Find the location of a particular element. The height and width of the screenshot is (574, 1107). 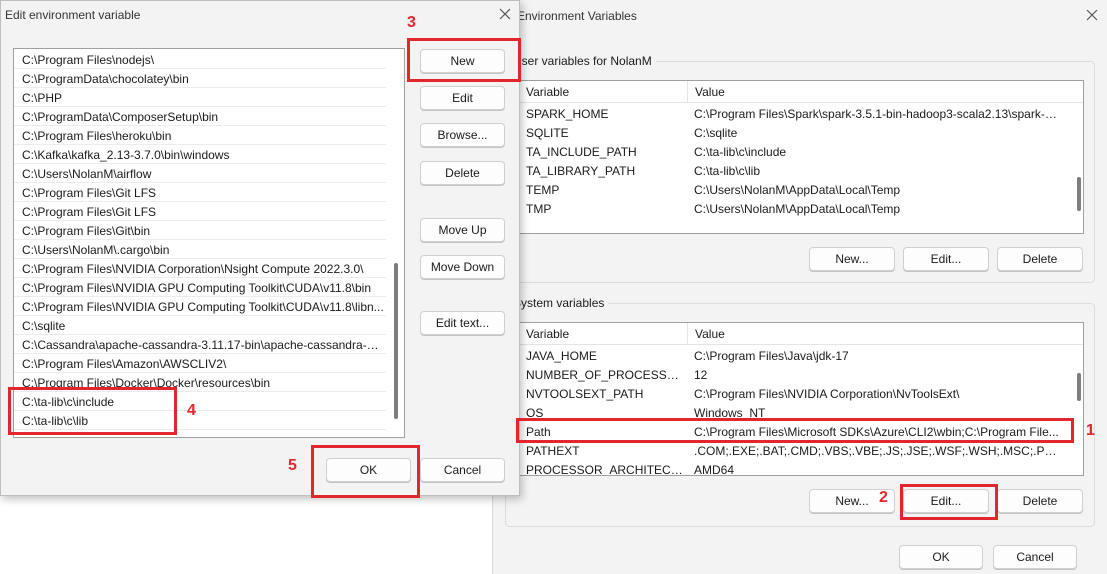

variable-name: TA_LIBRARY_PATH is located at coordinates (581, 171).